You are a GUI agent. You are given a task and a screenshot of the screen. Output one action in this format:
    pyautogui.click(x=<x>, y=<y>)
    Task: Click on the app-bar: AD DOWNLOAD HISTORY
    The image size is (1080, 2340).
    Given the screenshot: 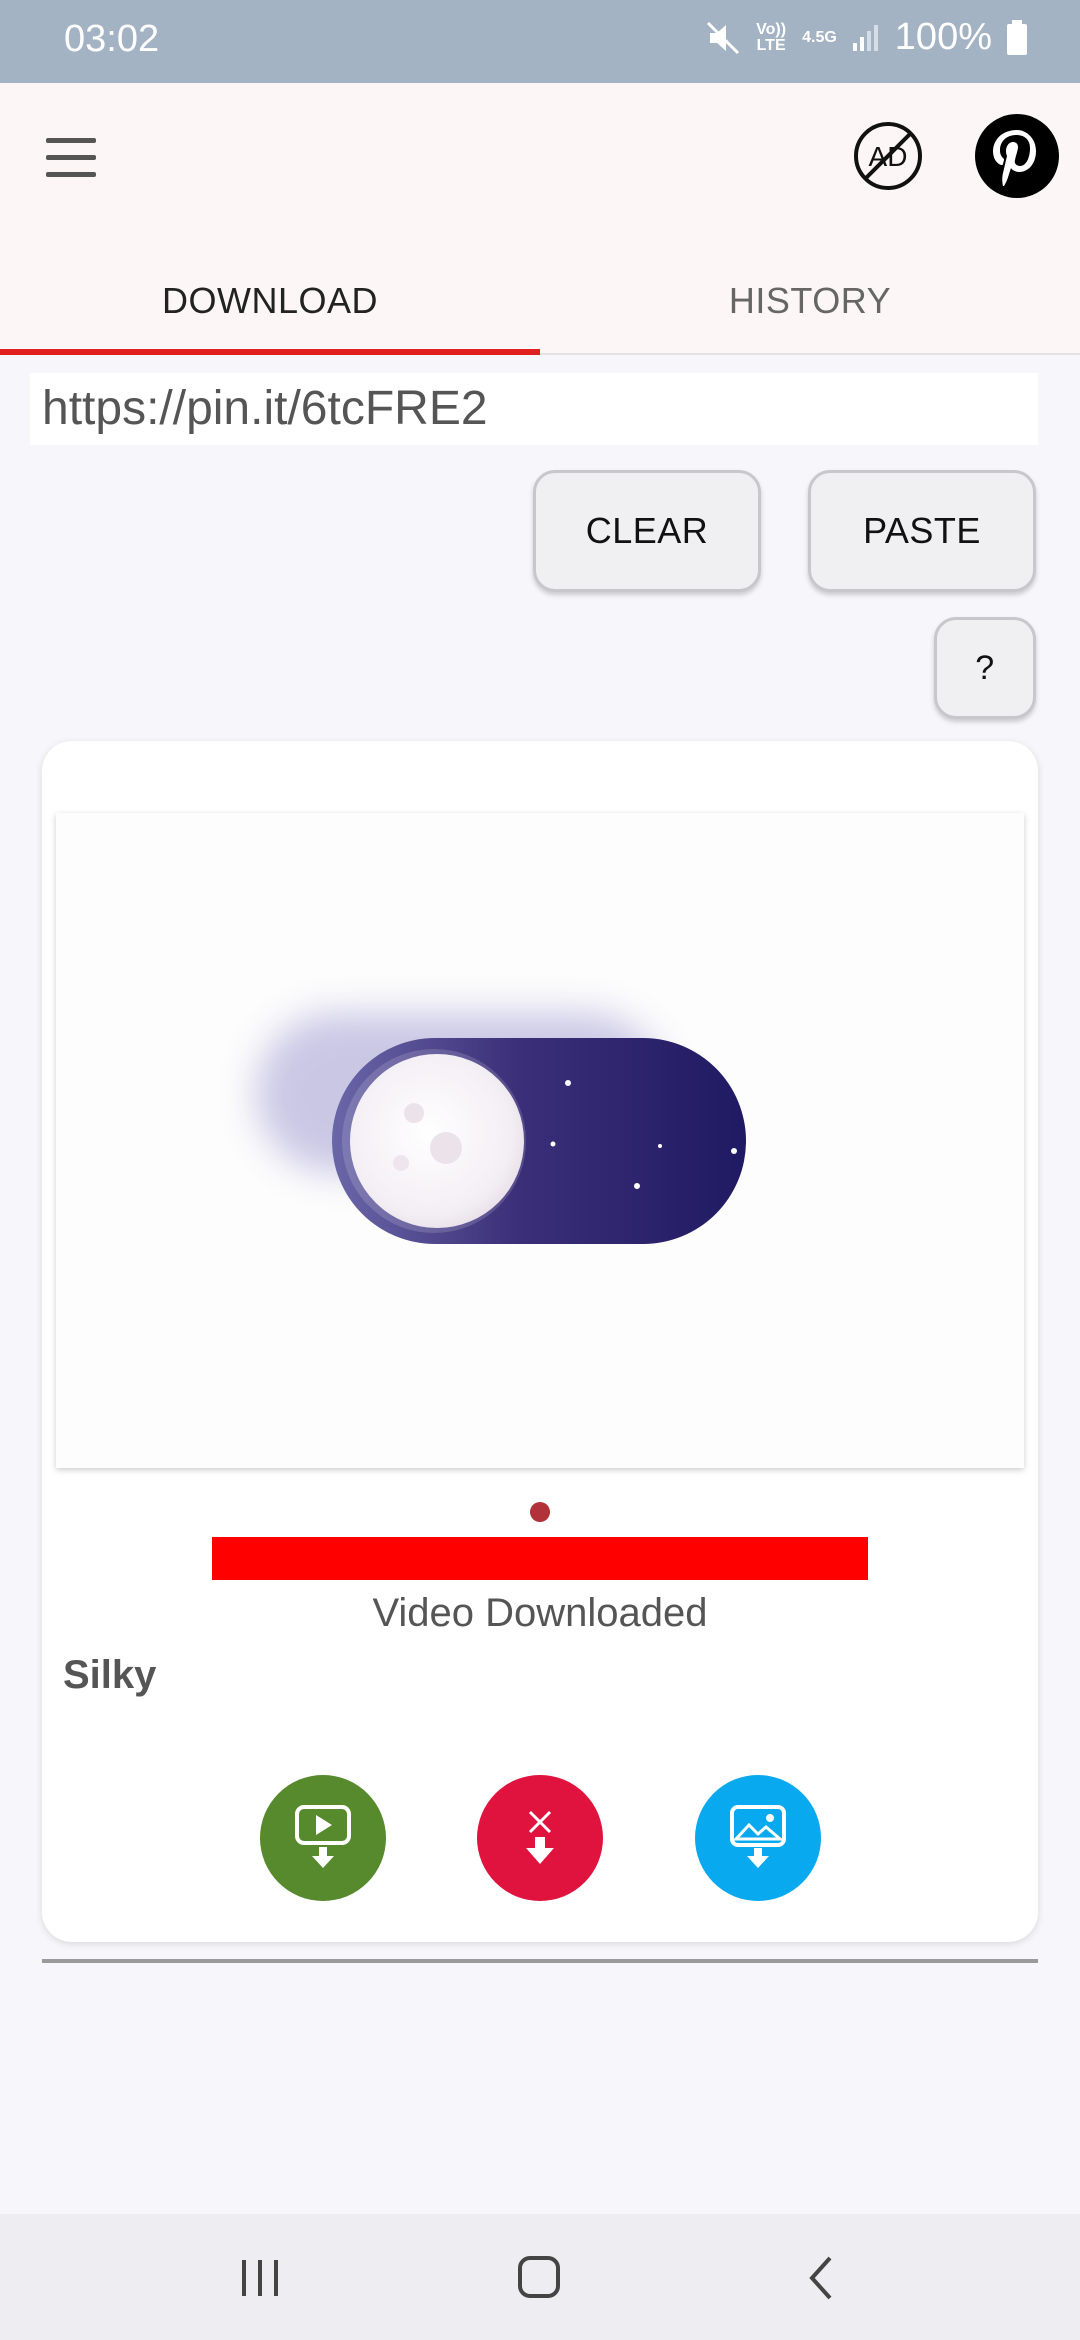 What is the action you would take?
    pyautogui.click(x=540, y=219)
    